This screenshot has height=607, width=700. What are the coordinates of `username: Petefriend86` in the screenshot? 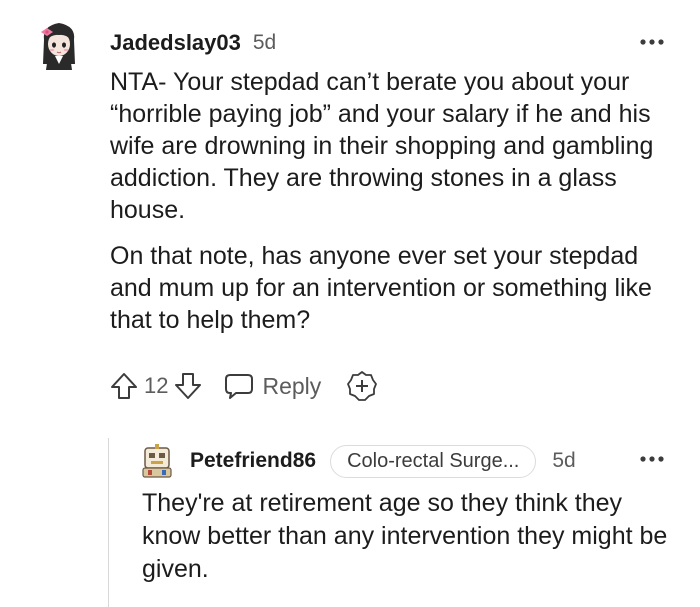 It's located at (253, 461).